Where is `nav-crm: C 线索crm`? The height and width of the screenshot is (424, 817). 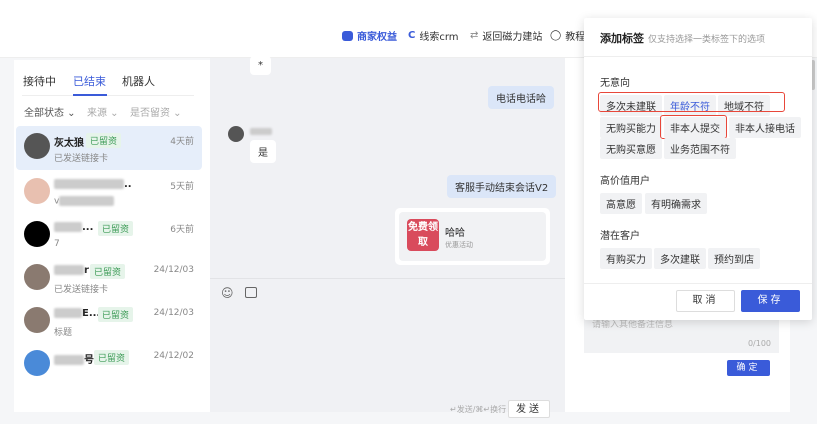
nav-crm: C 线索crm is located at coordinates (433, 35).